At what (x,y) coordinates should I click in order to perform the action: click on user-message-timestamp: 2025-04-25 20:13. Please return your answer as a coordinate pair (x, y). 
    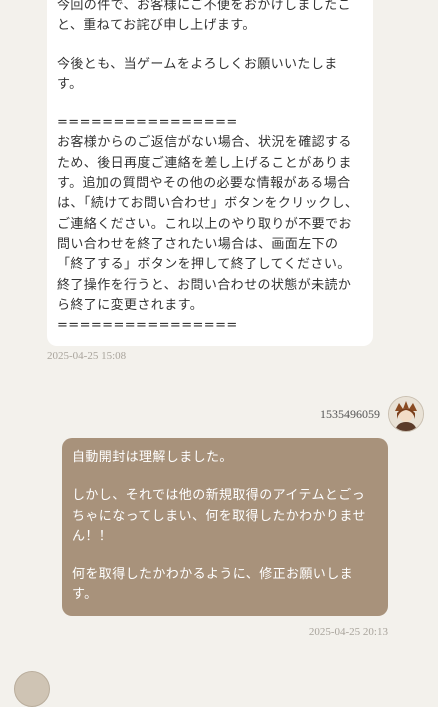
    Looking at the image, I should click on (348, 632).